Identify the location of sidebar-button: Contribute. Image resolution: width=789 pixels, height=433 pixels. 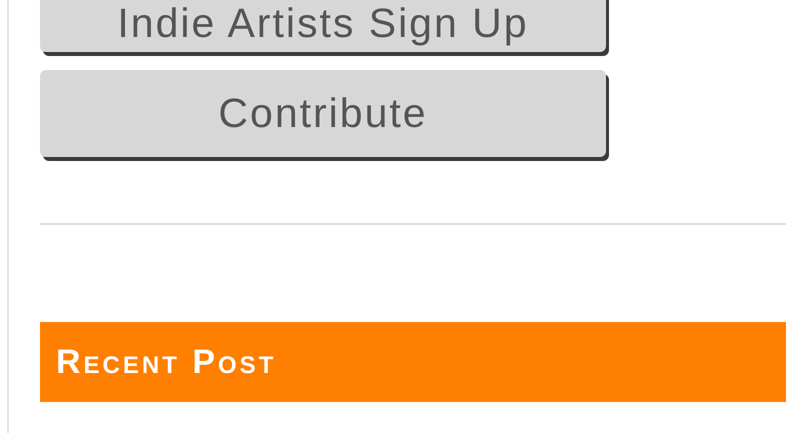
(323, 113).